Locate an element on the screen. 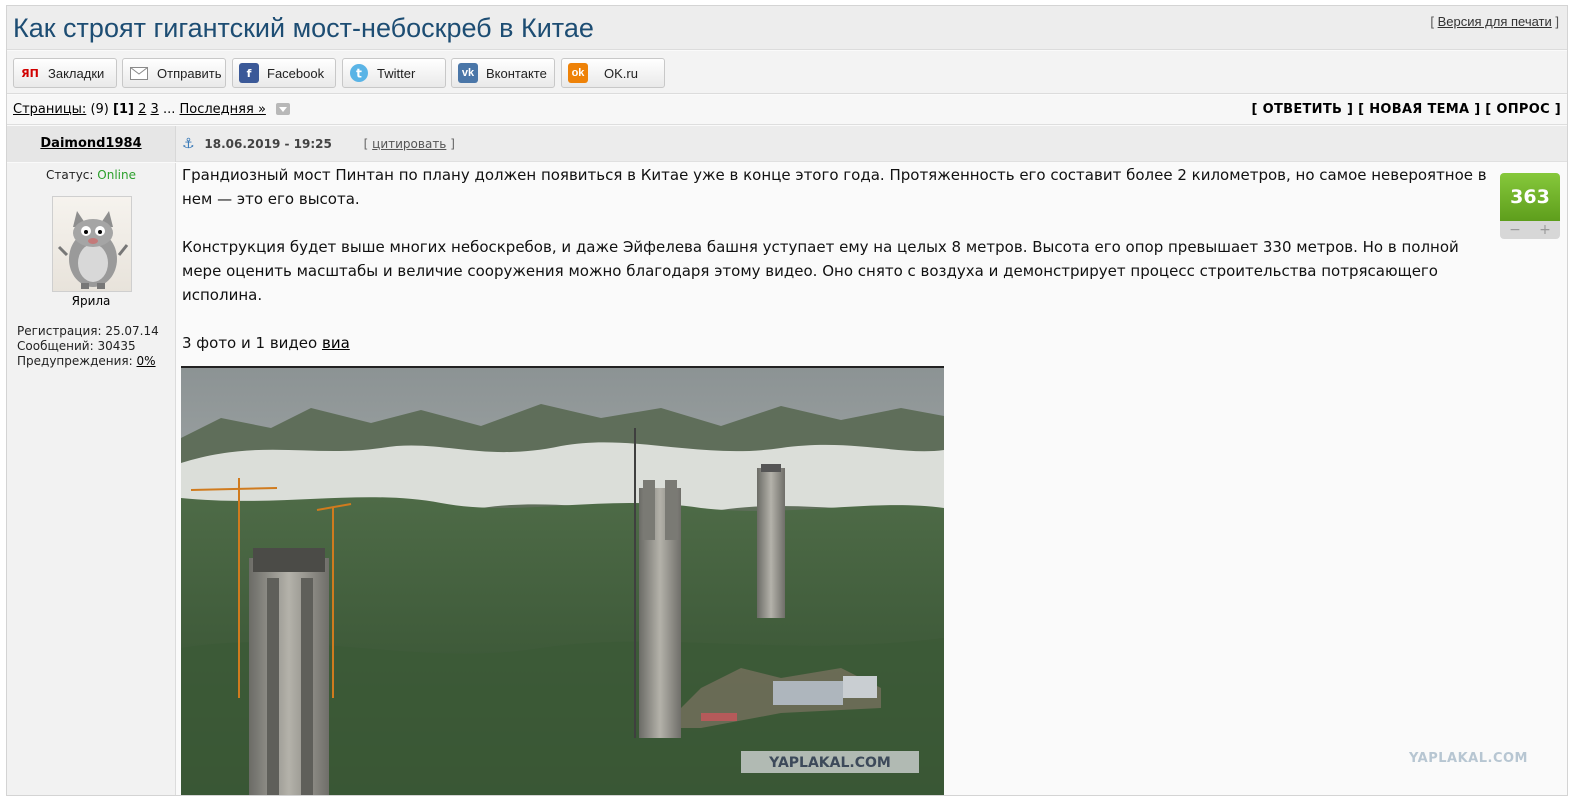 This screenshot has width=1582, height=796. plus-icon: + is located at coordinates (1545, 230).